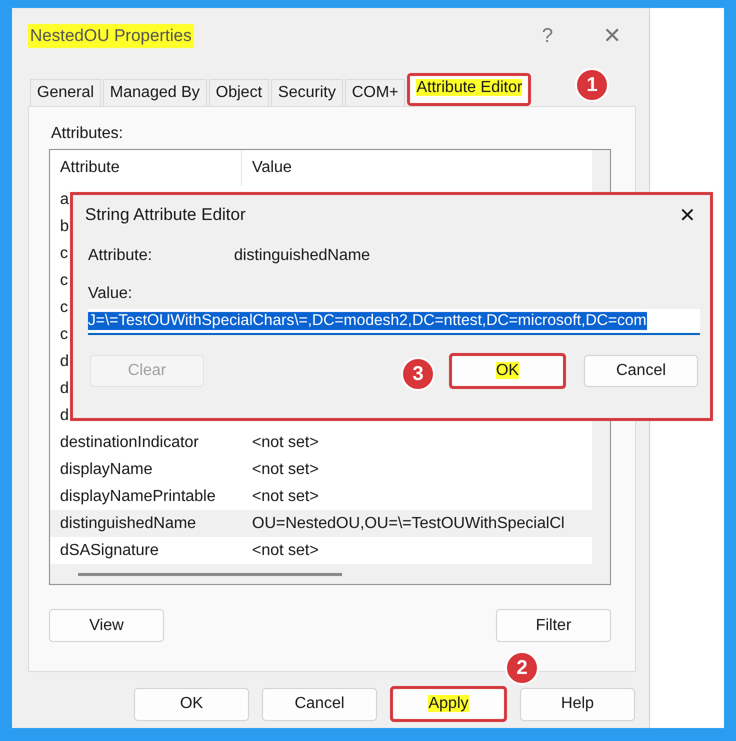 This screenshot has height=741, width=736. Describe the element at coordinates (64, 281) in the screenshot. I see `attribute-name: c` at that location.